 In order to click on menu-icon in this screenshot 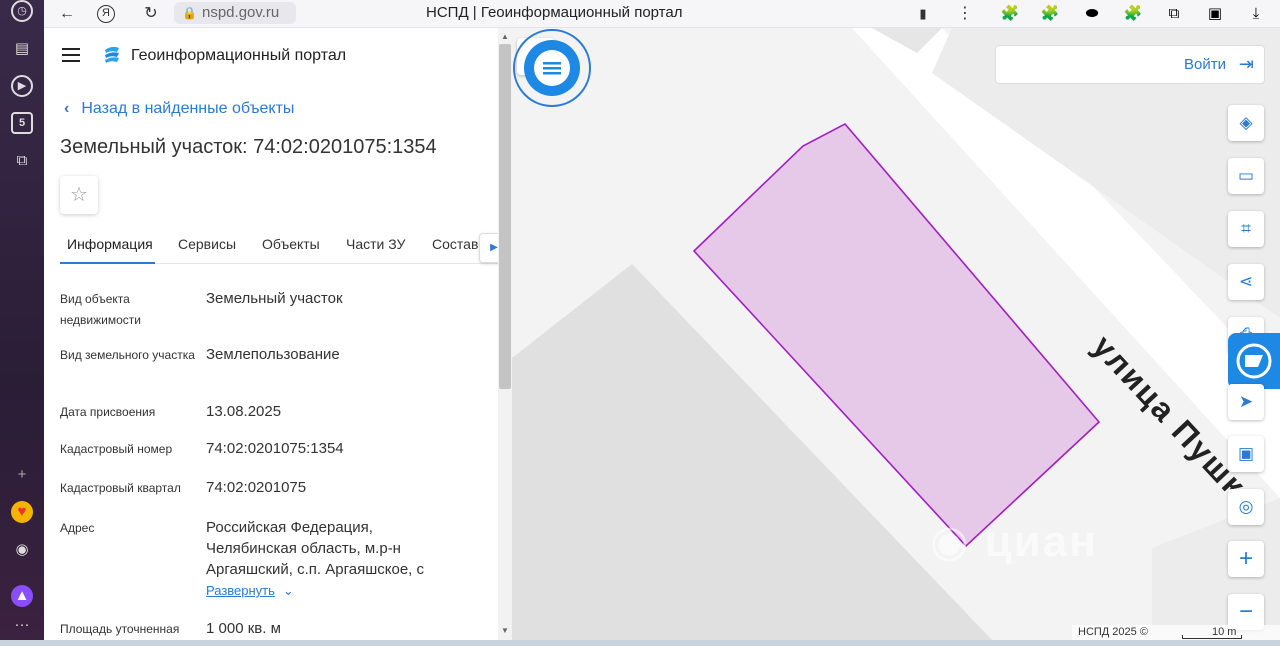, I will do `click(71, 55)`.